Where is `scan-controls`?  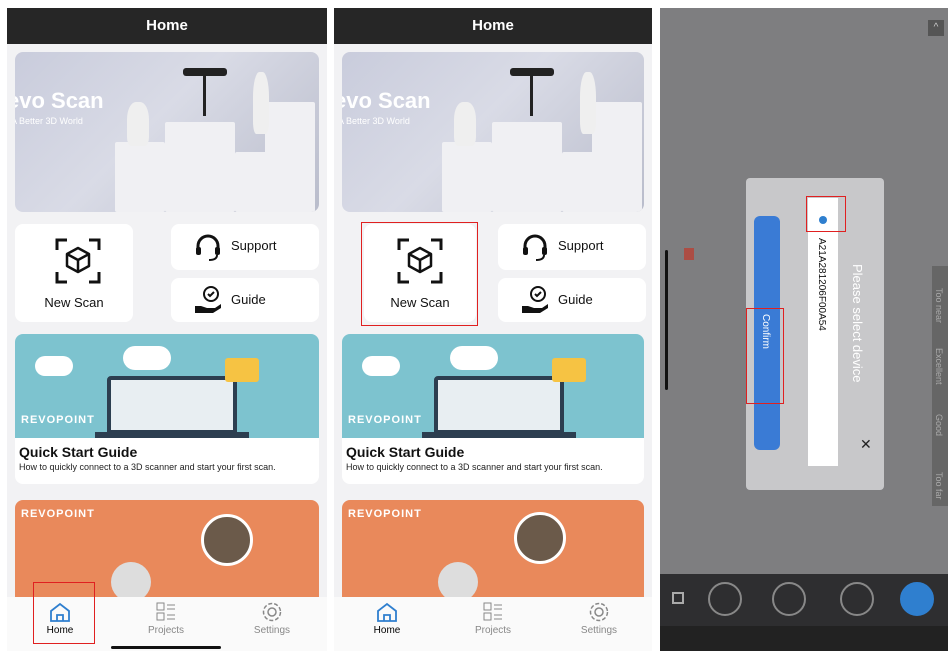 scan-controls is located at coordinates (804, 600).